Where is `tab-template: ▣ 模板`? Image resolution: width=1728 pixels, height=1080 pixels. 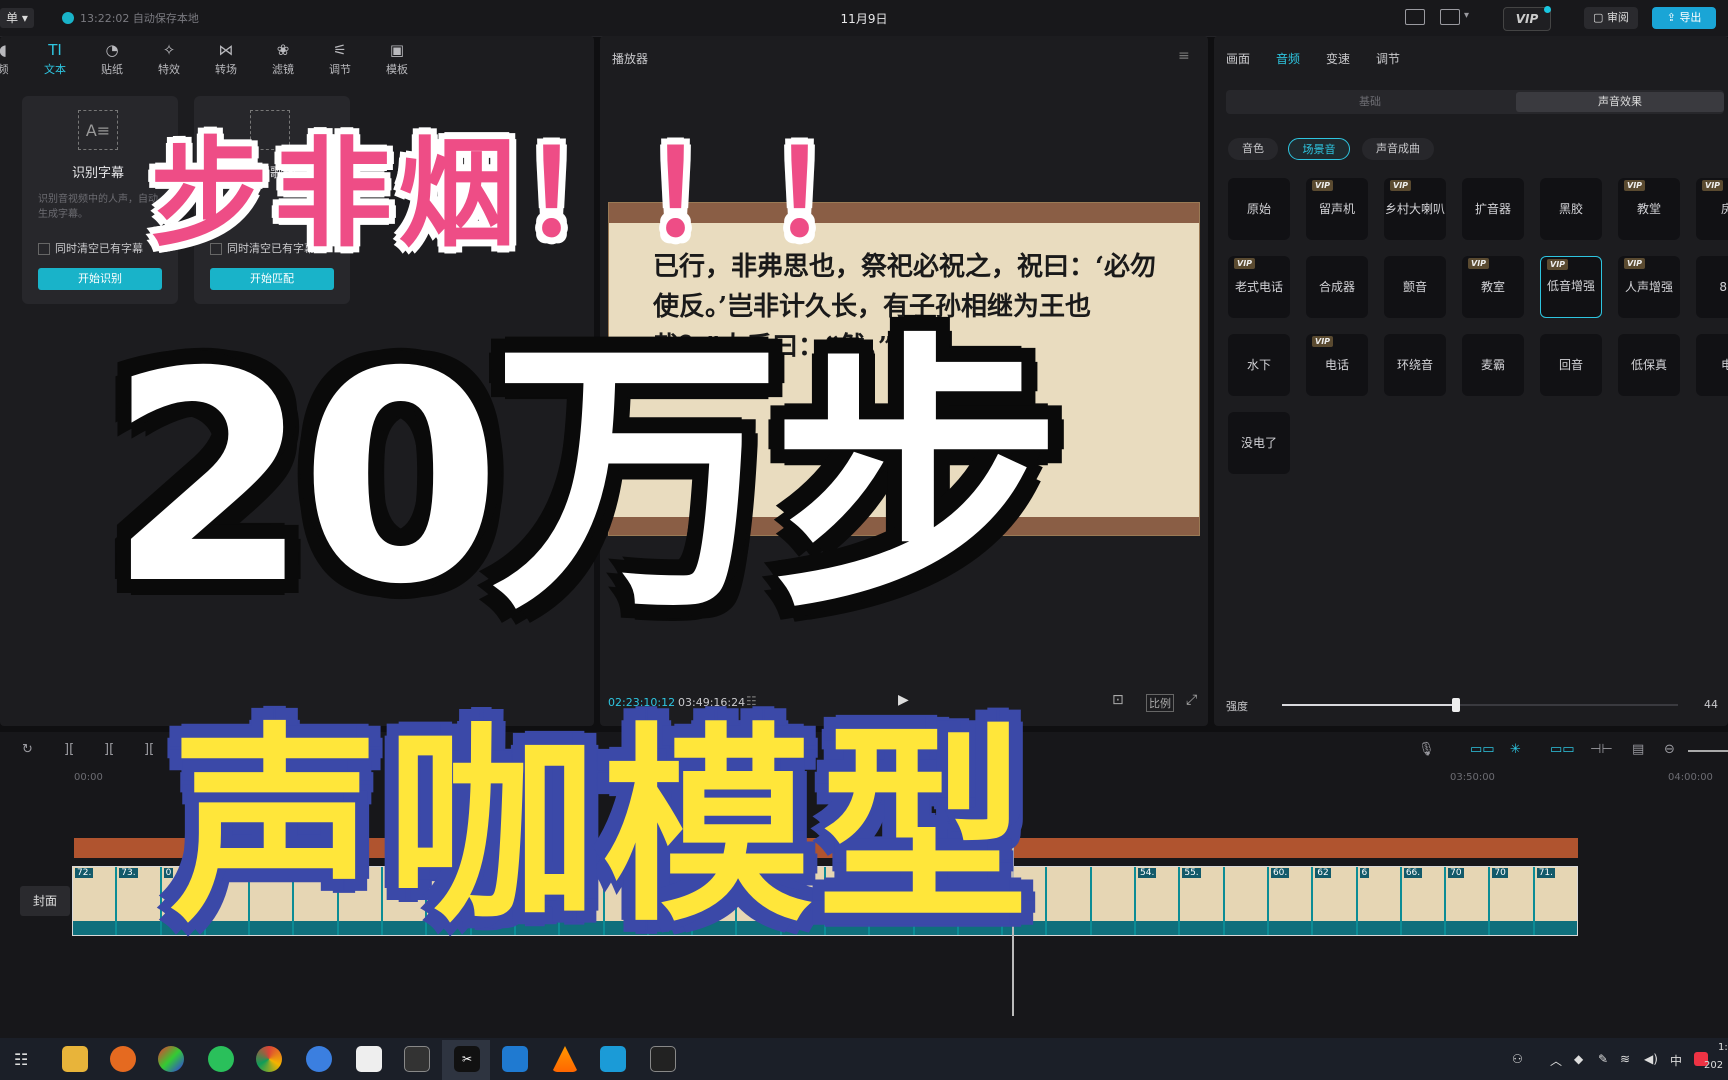
tab-template: ▣ 模板 is located at coordinates (397, 59).